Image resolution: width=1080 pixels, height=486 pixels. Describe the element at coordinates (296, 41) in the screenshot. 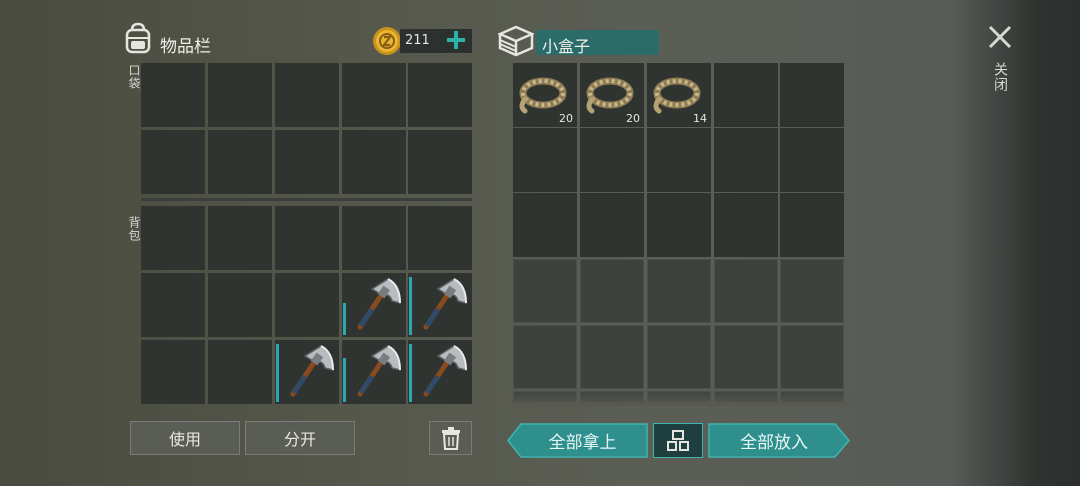

I see `inventory-header: 物品栏 211` at that location.